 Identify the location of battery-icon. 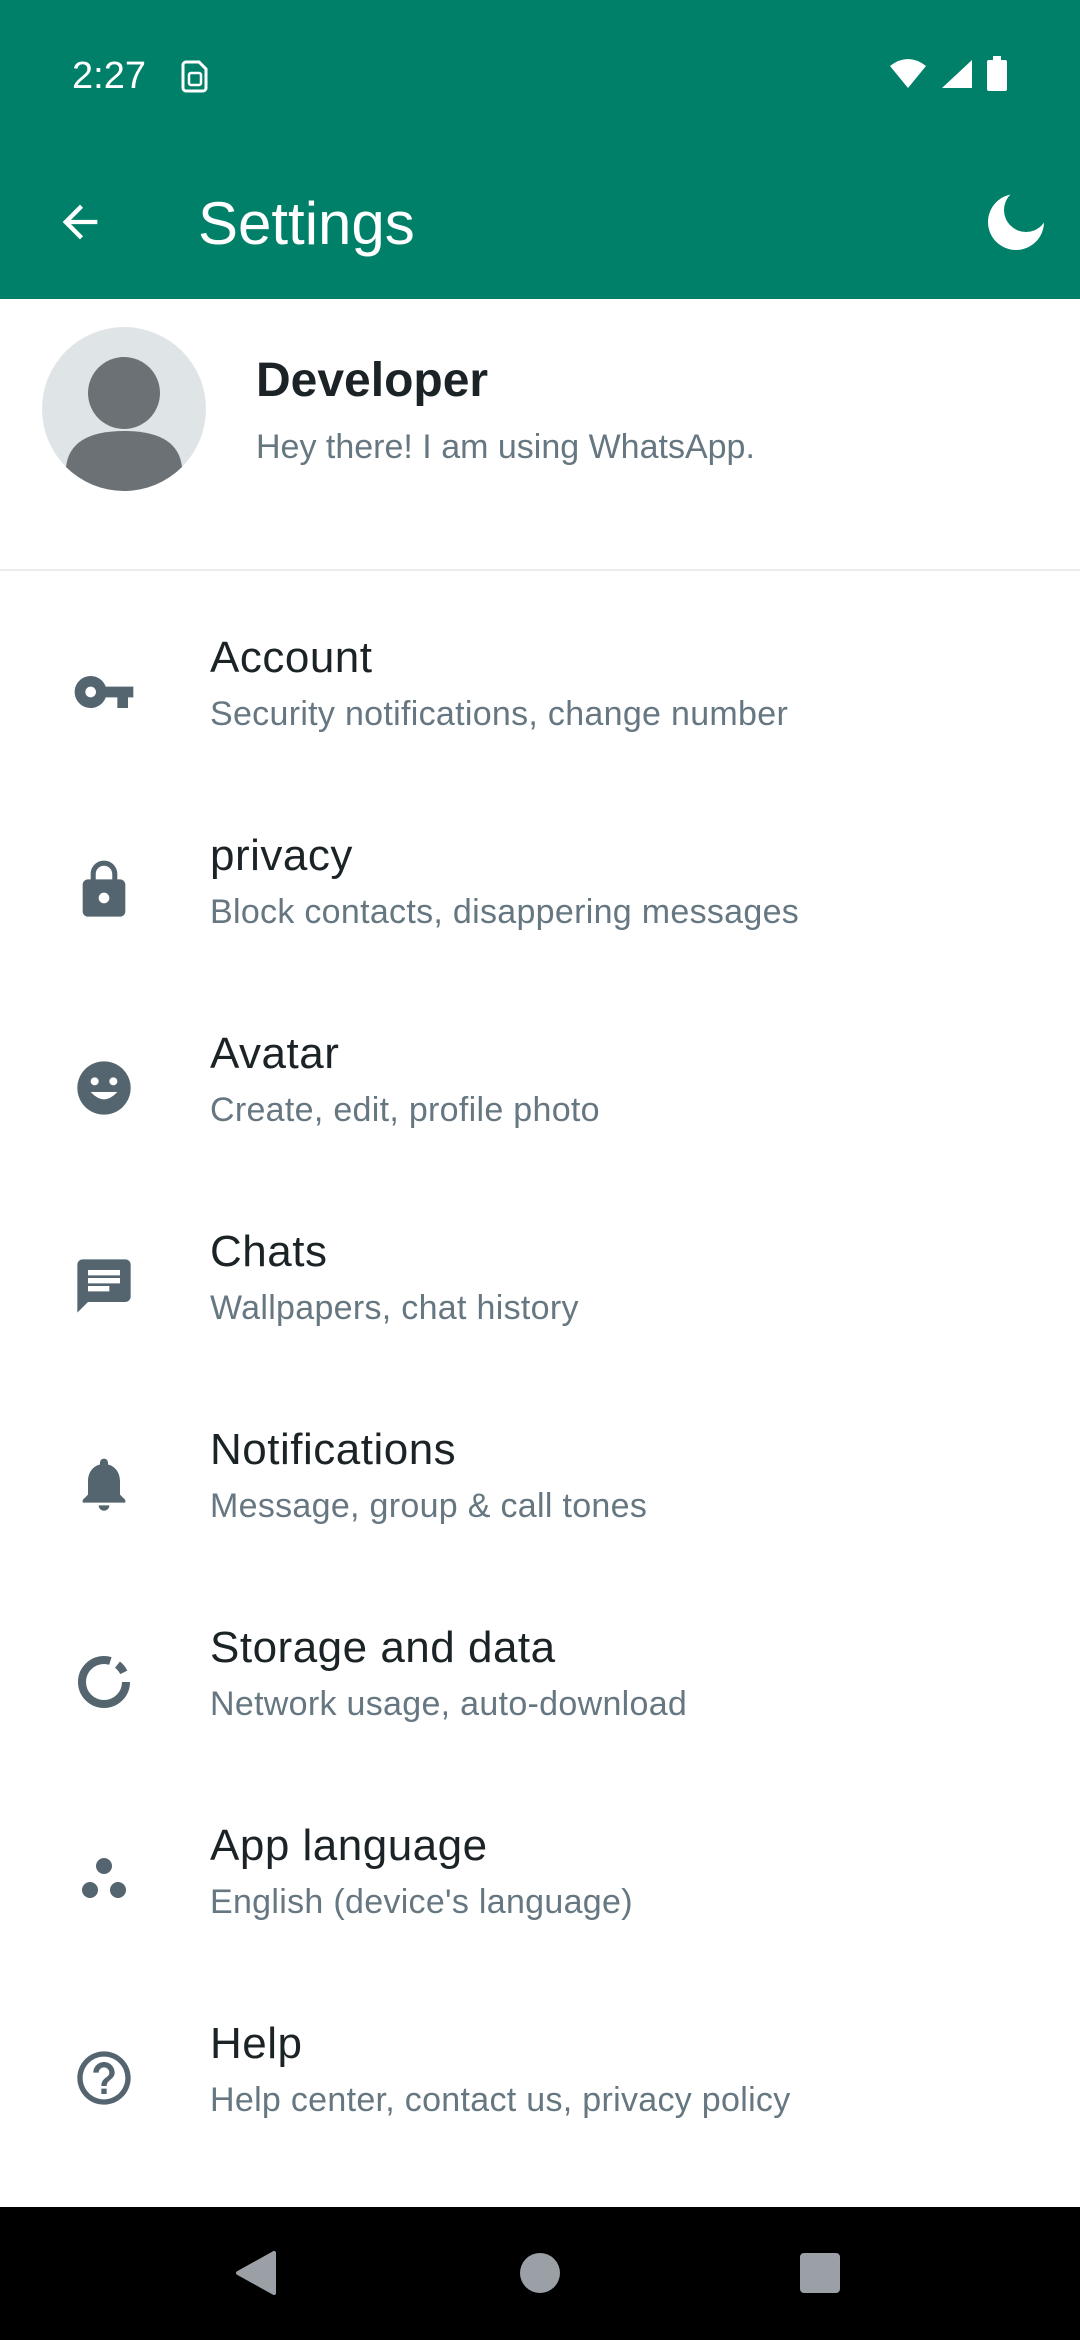
(997, 76).